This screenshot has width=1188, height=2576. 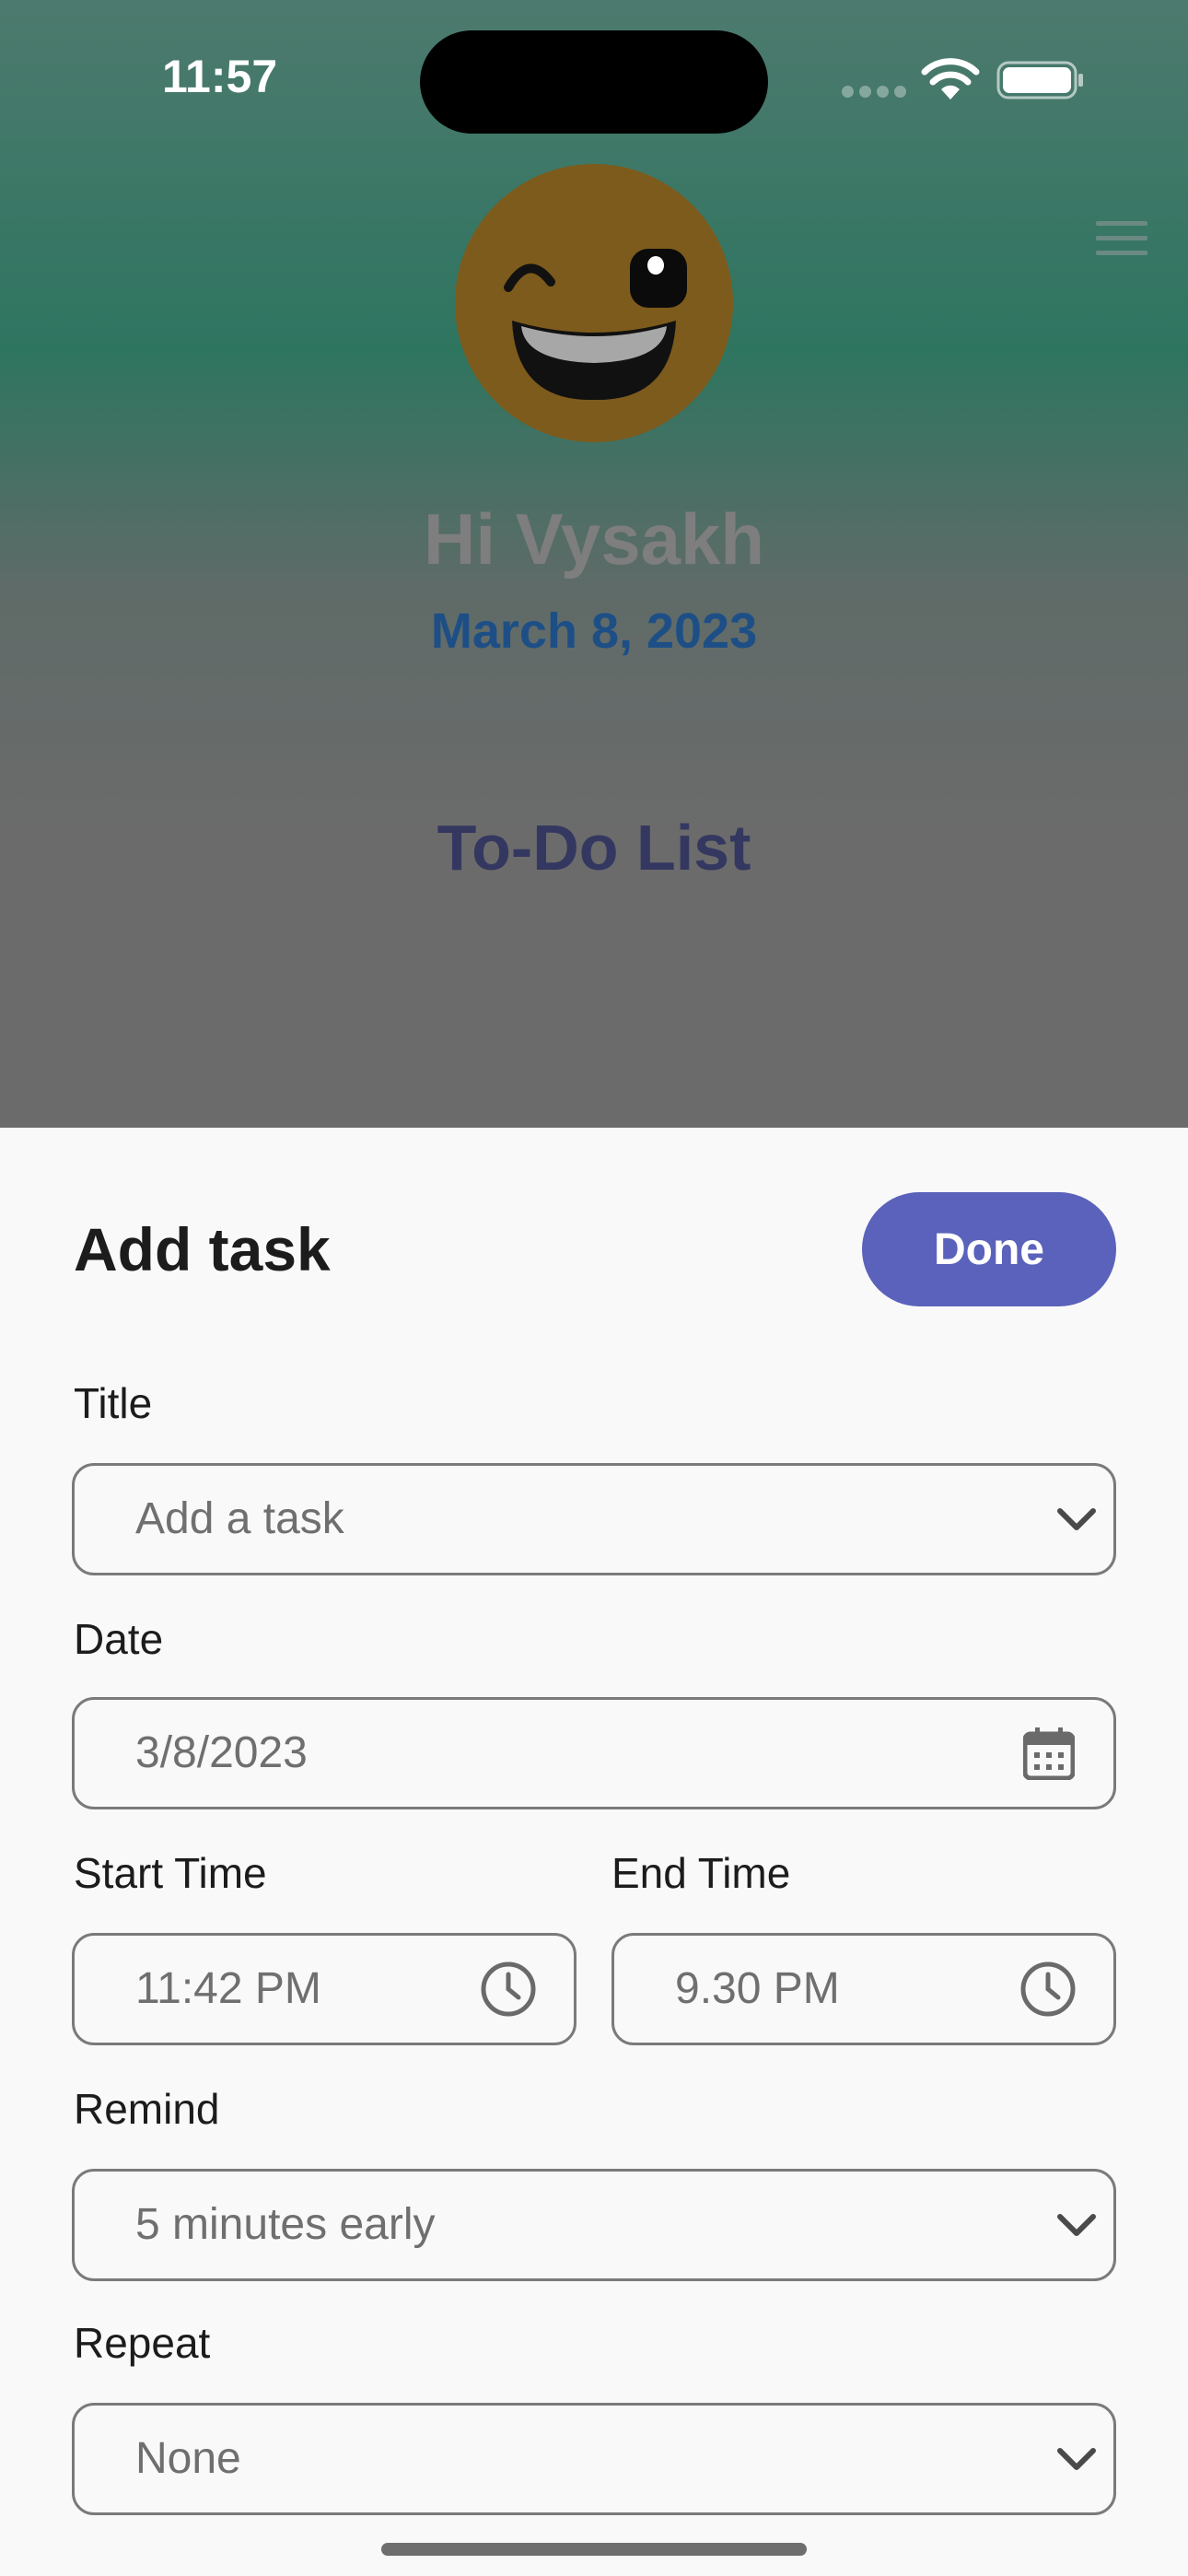 What do you see at coordinates (220, 76) in the screenshot?
I see `status-time: 11:57` at bounding box center [220, 76].